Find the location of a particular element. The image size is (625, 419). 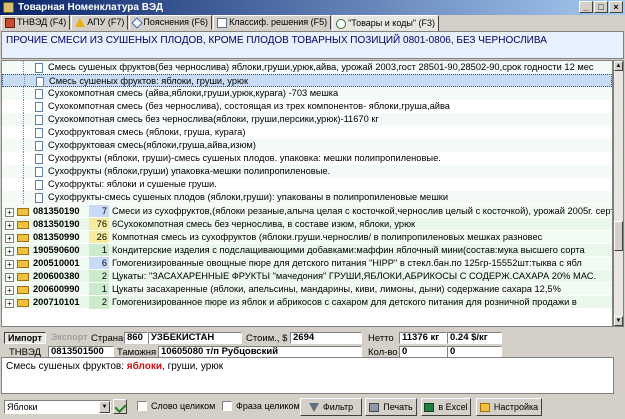

scroll-down-icon: ▼ is located at coordinates (618, 321).